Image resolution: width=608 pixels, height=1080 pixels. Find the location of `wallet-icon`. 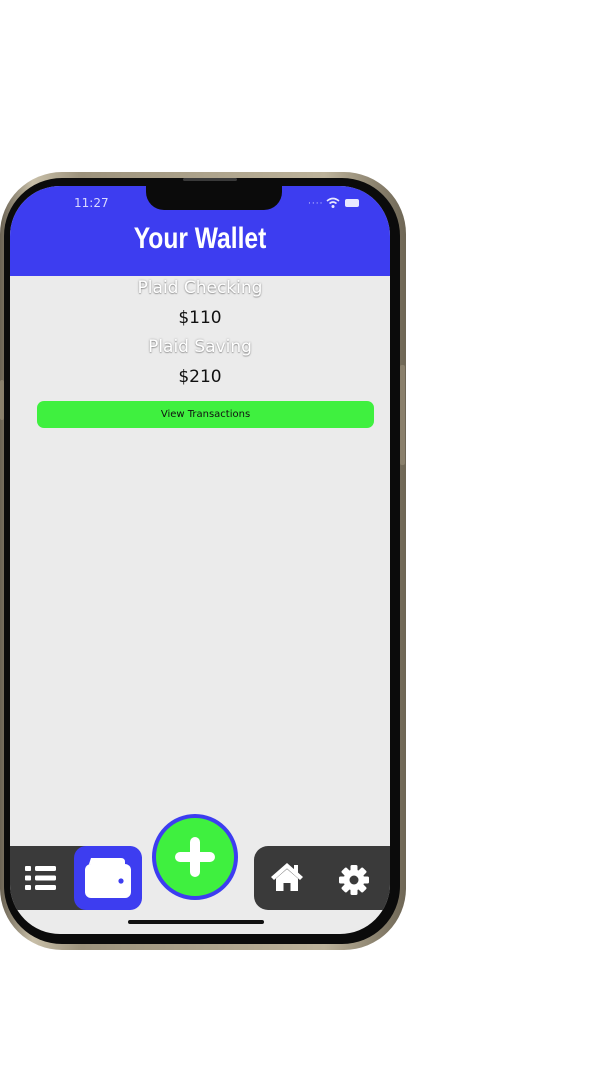

wallet-icon is located at coordinates (108, 878).